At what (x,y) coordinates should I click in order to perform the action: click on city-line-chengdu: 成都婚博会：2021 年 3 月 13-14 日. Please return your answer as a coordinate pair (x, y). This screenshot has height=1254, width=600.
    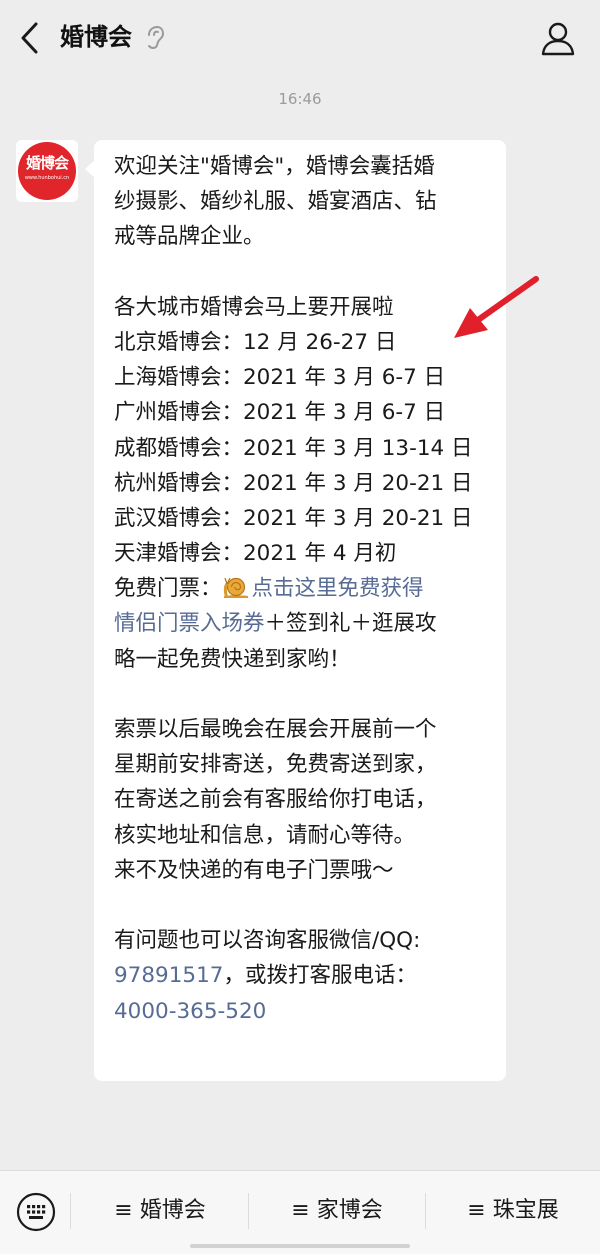
    Looking at the image, I should click on (293, 448).